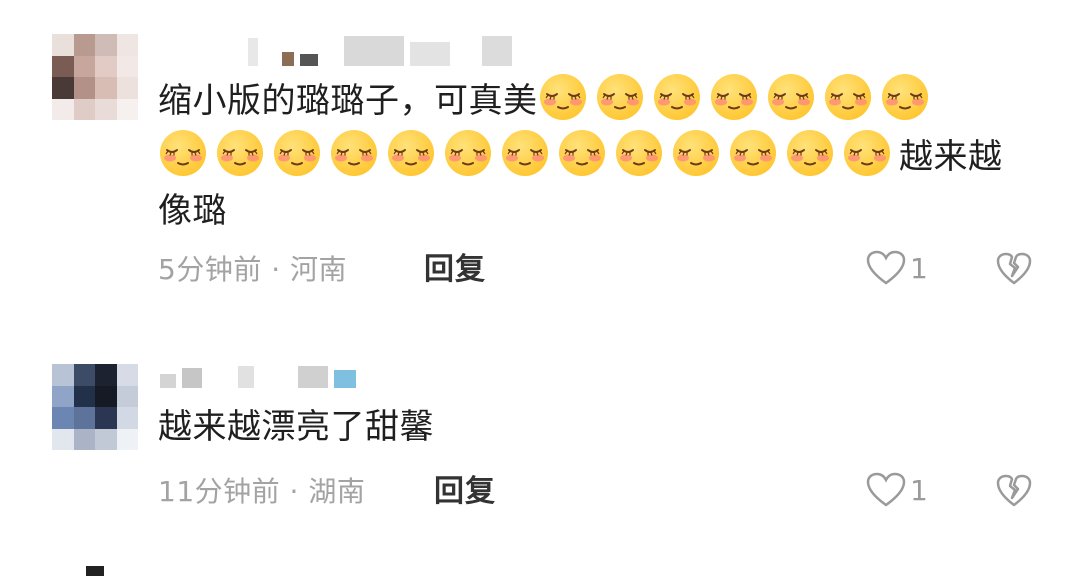  Describe the element at coordinates (598, 211) in the screenshot. I see `comment-line-3: 像璐` at that location.